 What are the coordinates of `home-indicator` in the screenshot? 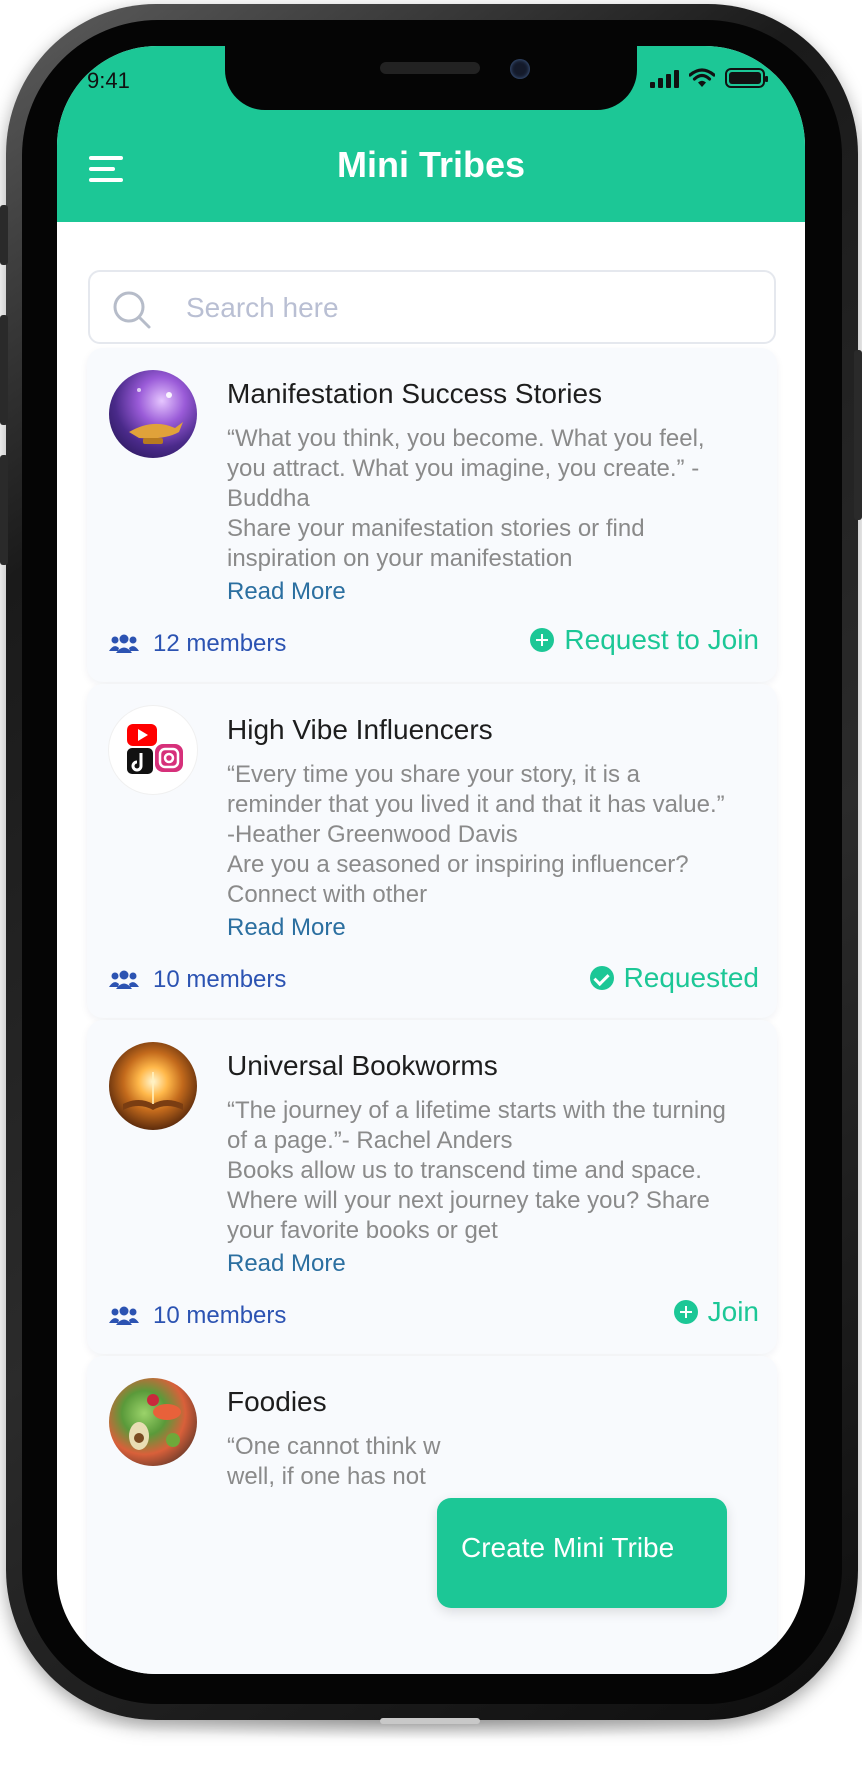 It's located at (430, 1721).